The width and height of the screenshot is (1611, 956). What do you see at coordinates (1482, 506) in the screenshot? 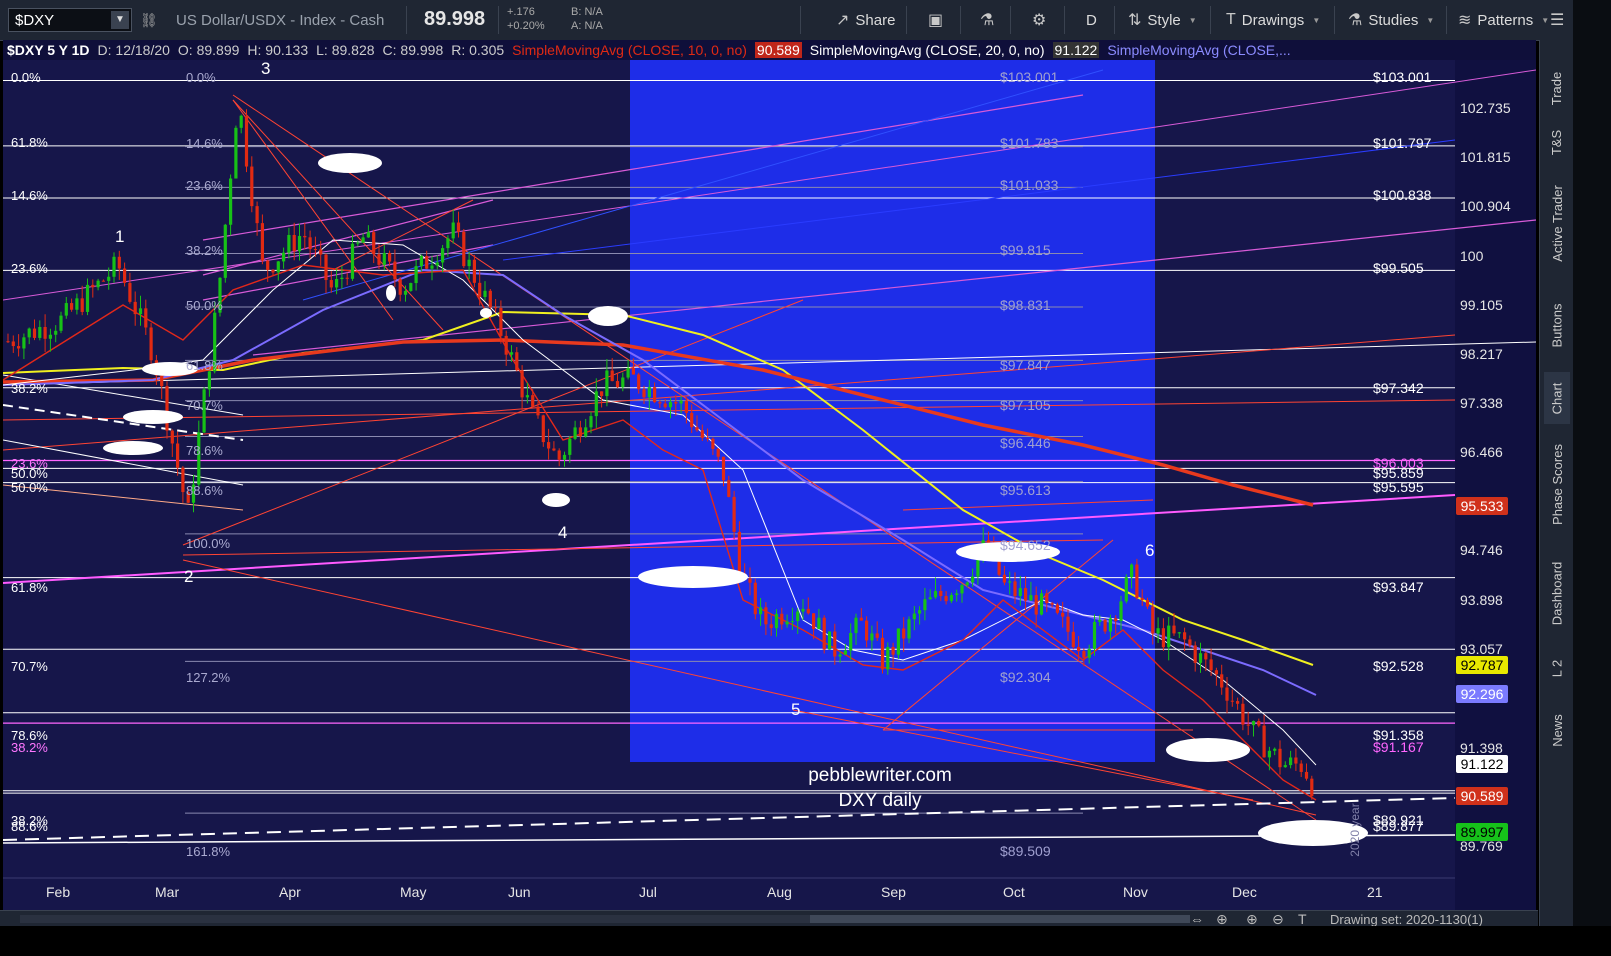
I see `price-badge-text: 95.533` at bounding box center [1482, 506].